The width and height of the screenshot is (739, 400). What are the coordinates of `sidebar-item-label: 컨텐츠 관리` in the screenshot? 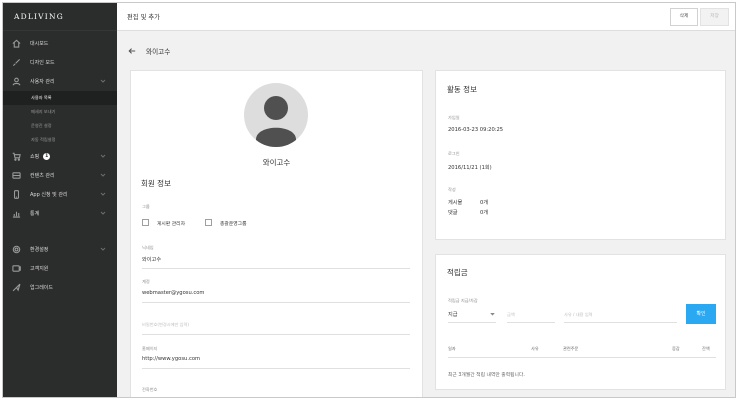 It's located at (42, 176).